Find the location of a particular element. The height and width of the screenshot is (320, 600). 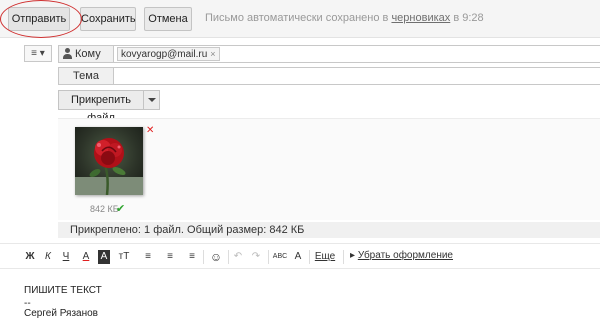

align-button: ≡ is located at coordinates (148, 257).